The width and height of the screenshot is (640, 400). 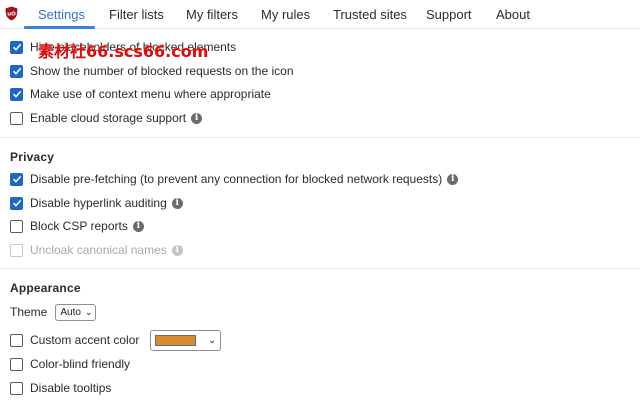 I want to click on theme-row: Theme Auto ⌄, so click(x=53, y=312).